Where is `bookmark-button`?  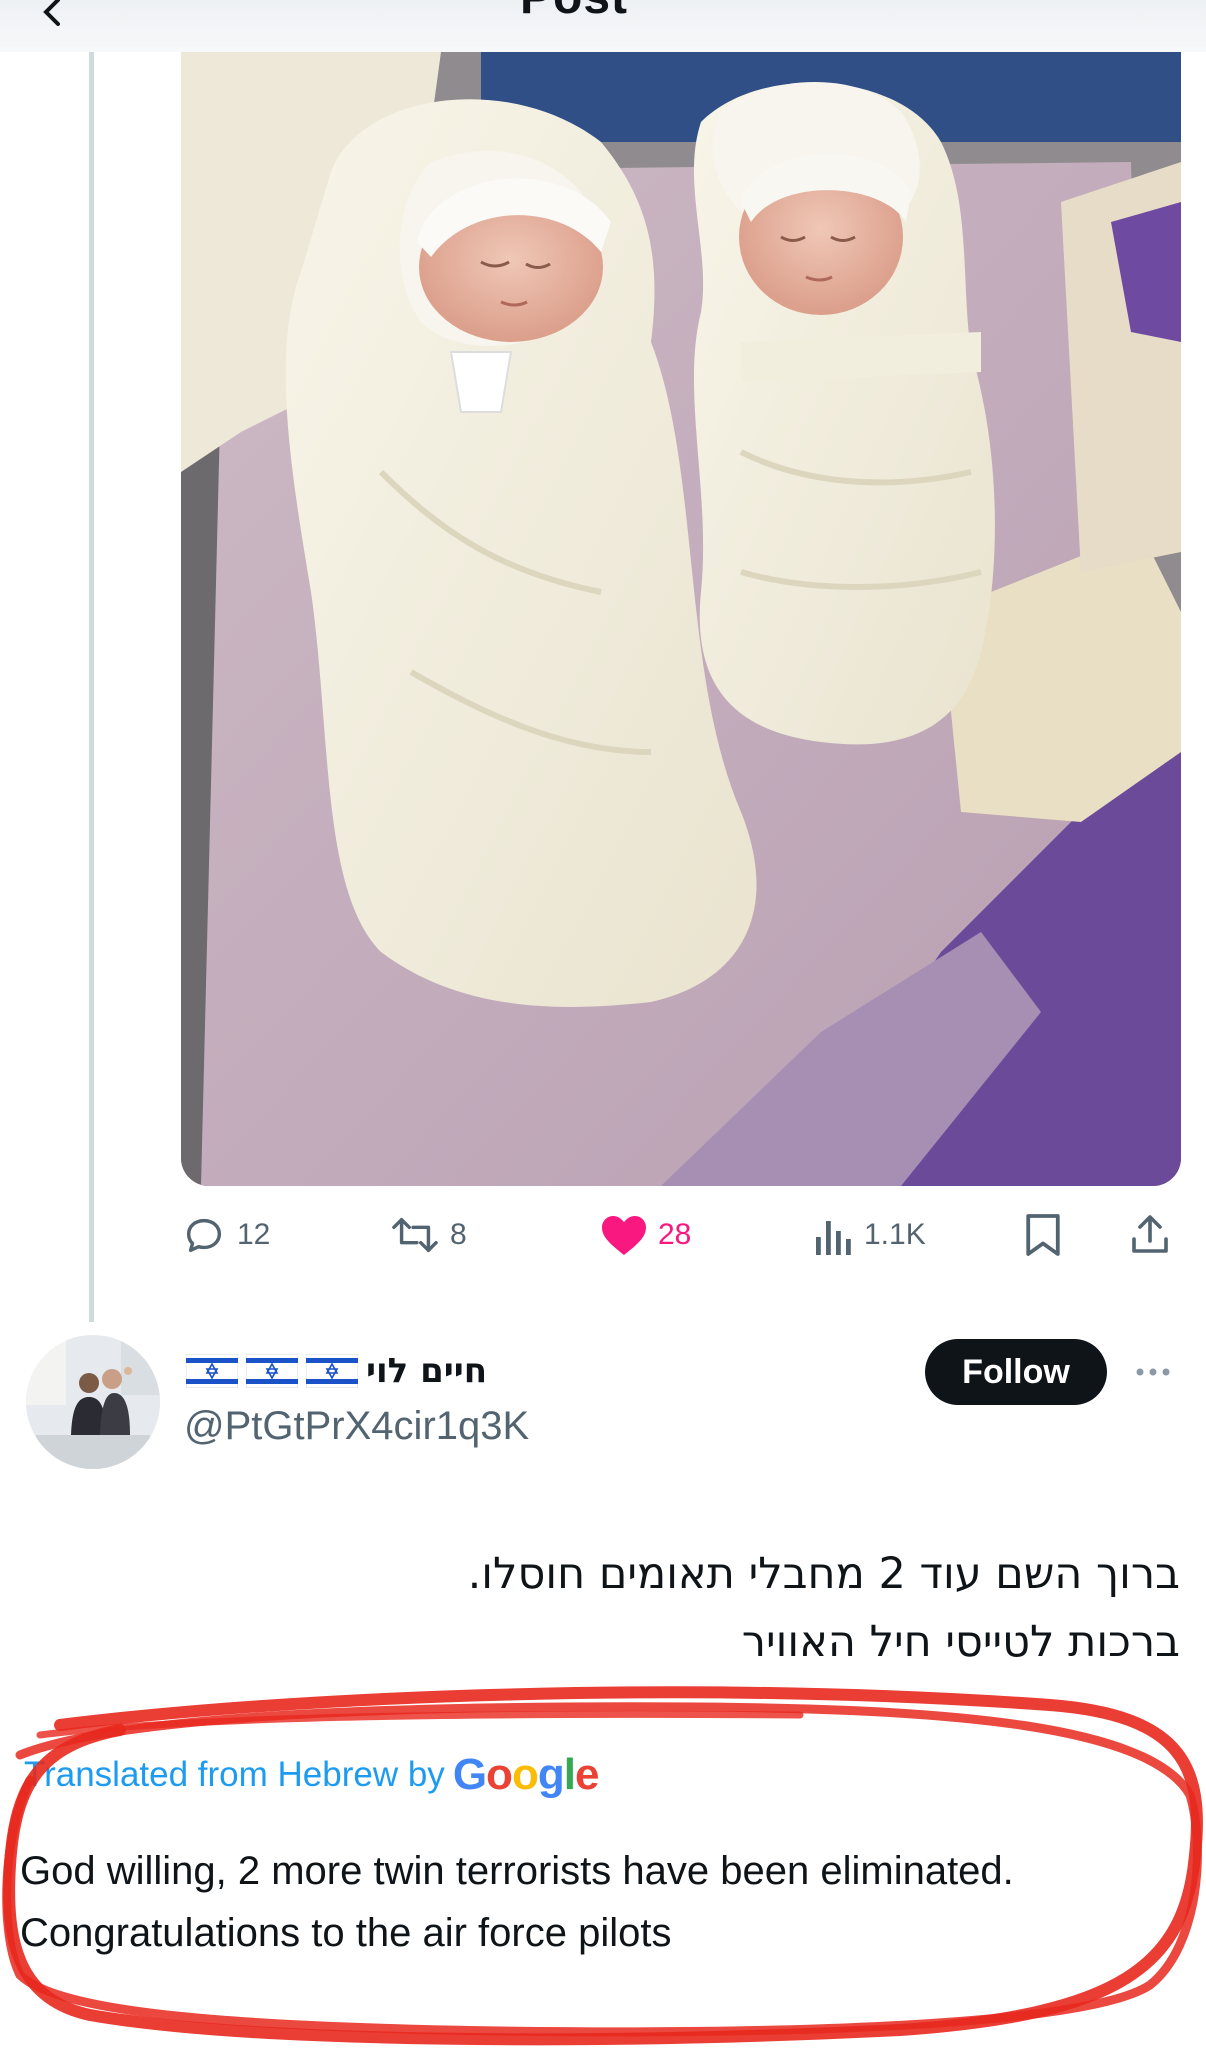 bookmark-button is located at coordinates (1043, 1235).